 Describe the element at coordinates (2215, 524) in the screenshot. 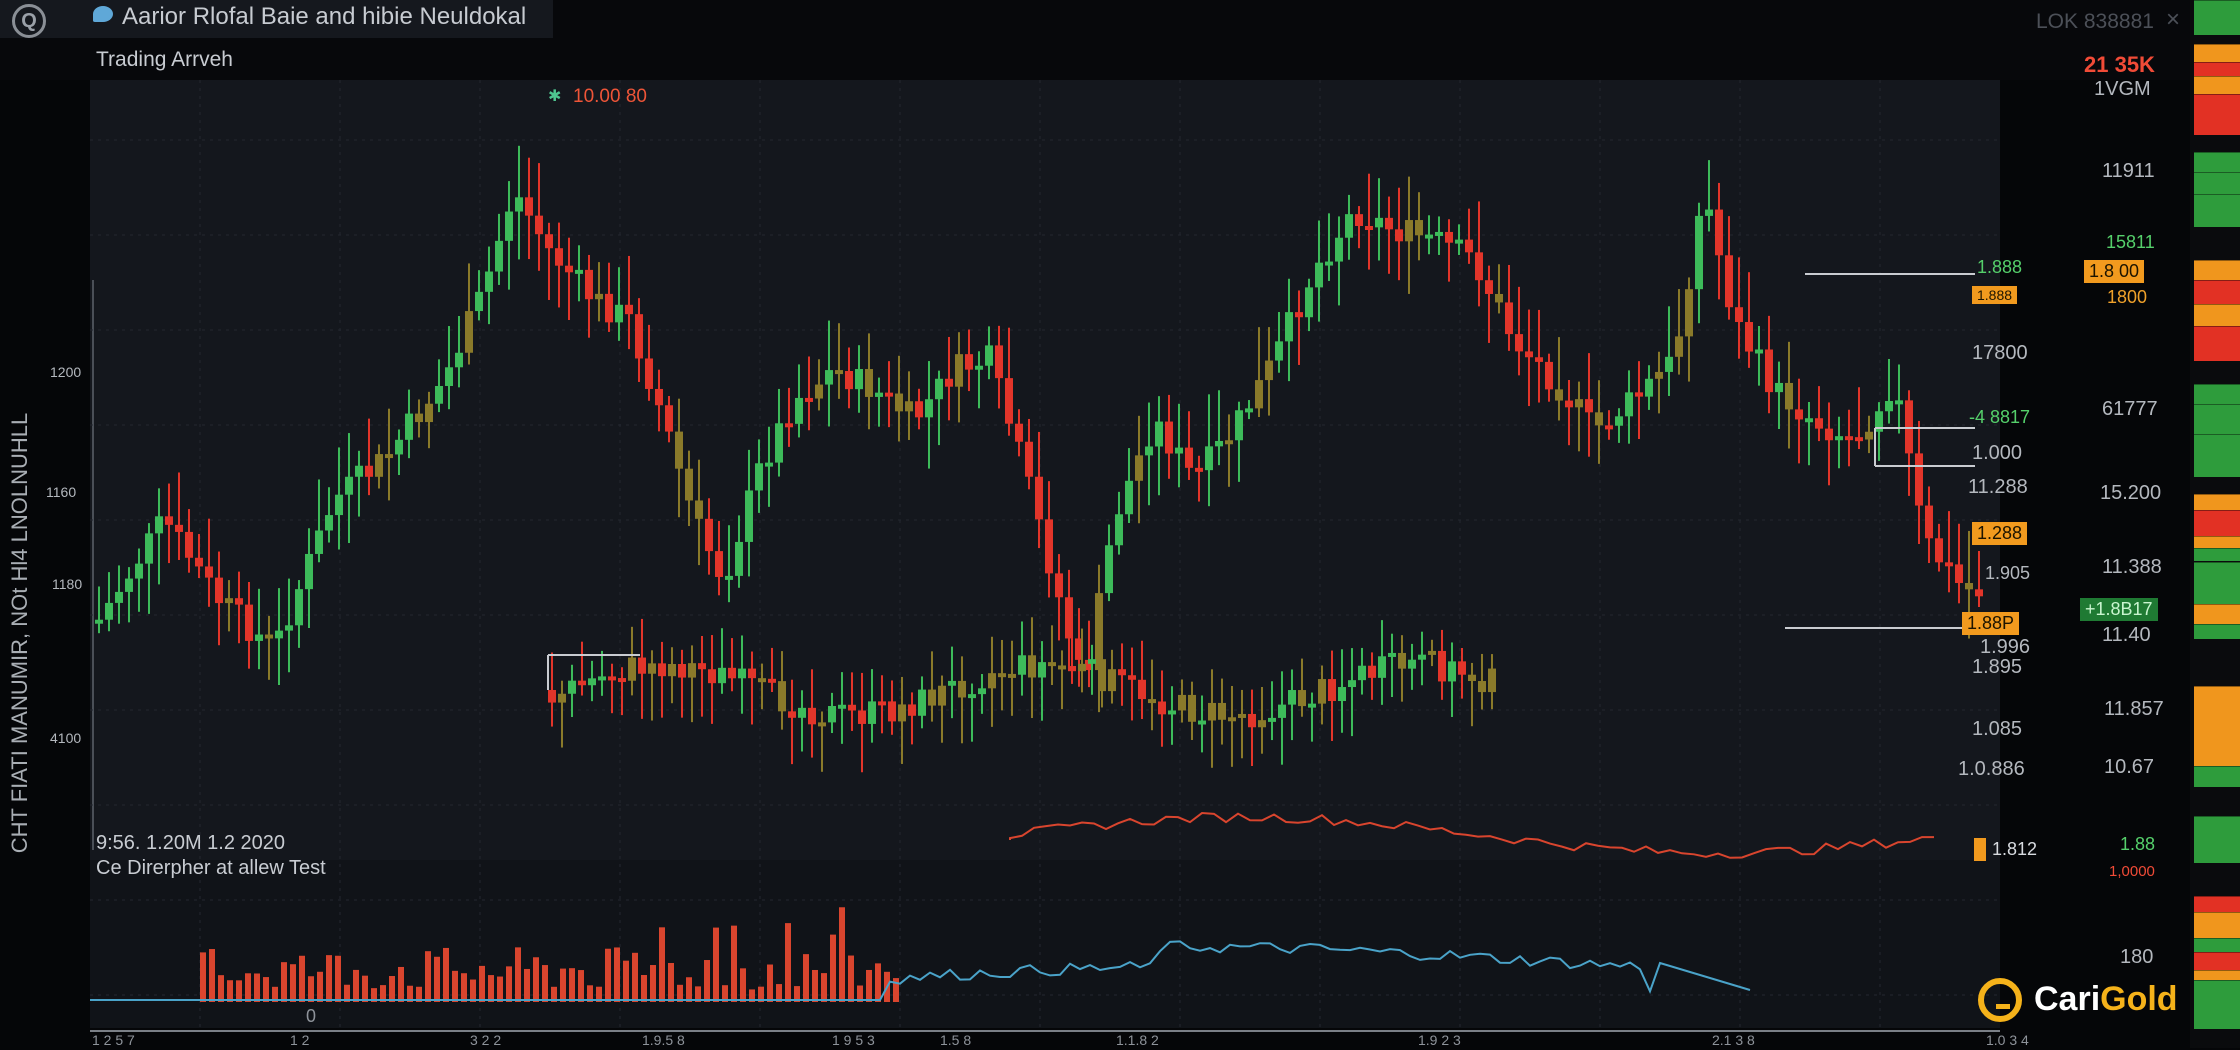

I see `signal-sidebar` at that location.